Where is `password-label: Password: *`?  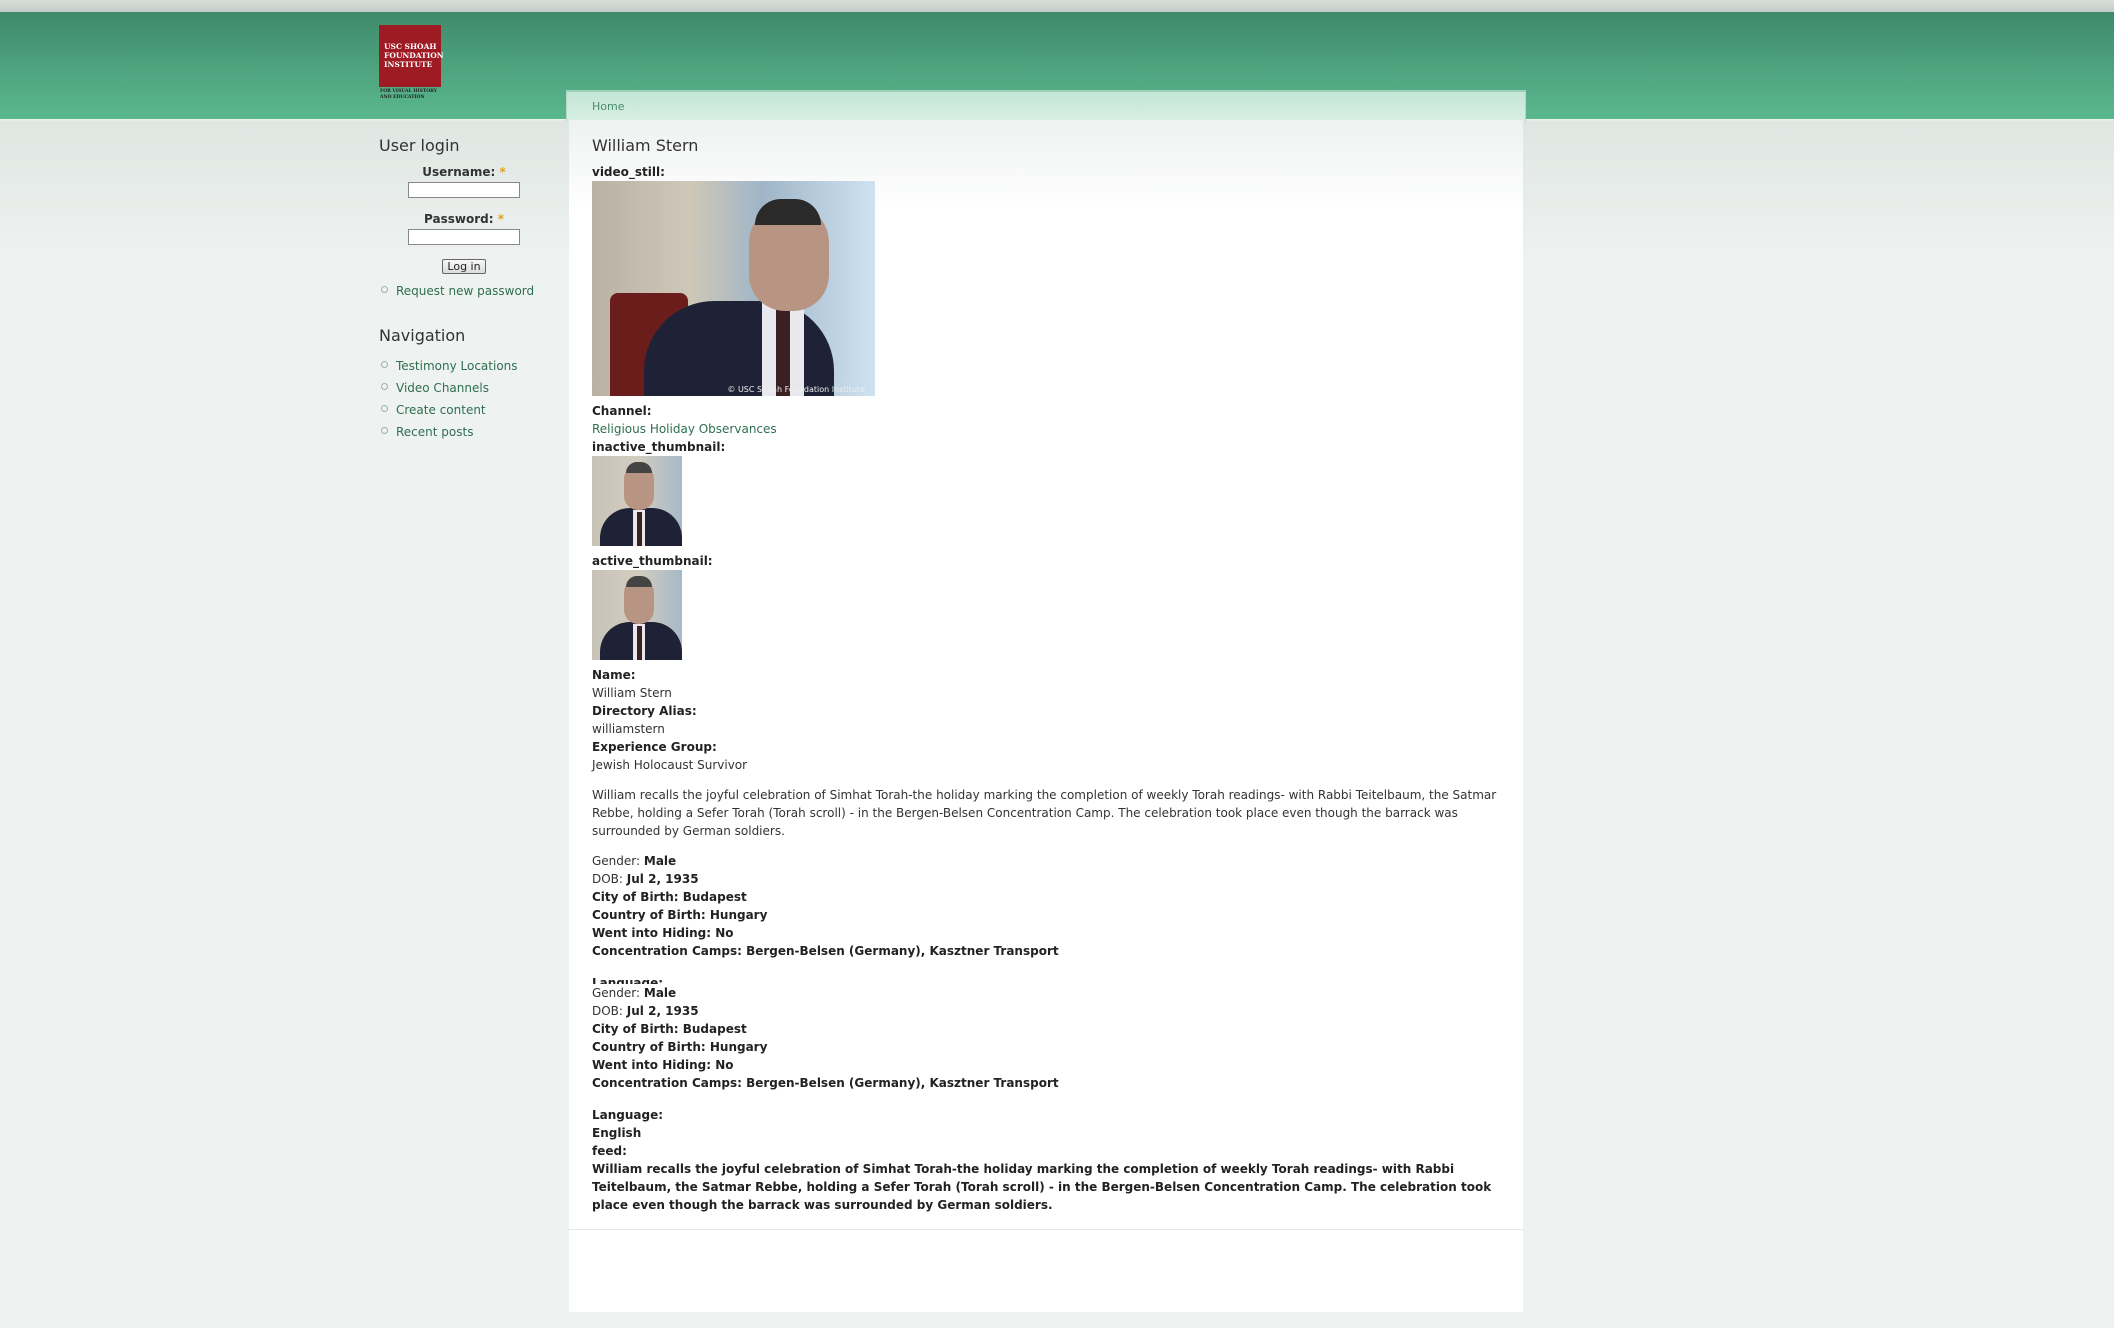 password-label: Password: * is located at coordinates (464, 219).